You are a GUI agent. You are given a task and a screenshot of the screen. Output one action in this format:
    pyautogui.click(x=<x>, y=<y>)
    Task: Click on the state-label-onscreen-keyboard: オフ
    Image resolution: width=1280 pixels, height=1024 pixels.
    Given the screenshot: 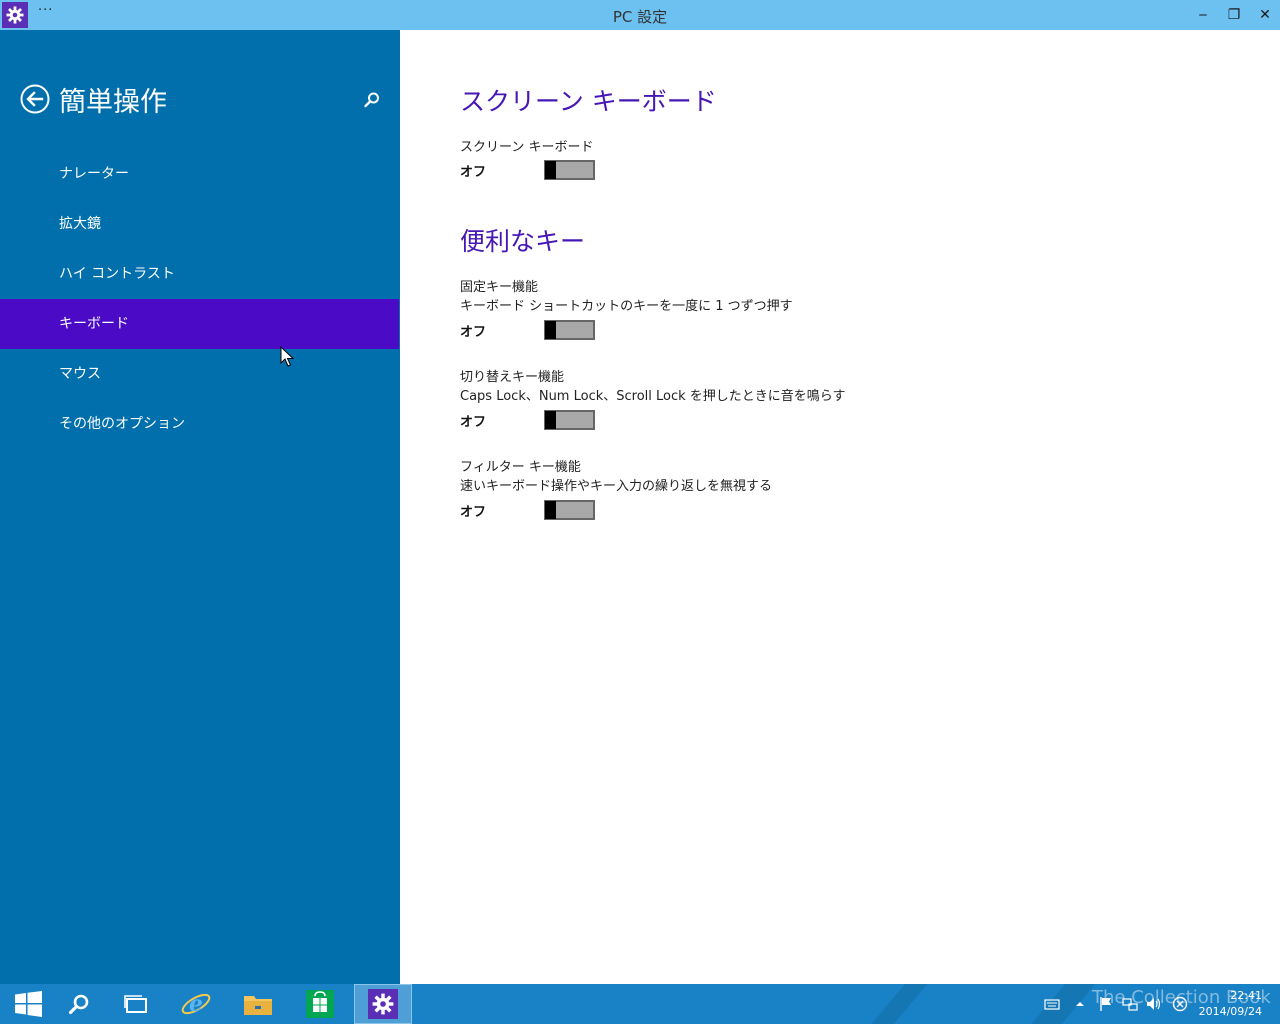 What is the action you would take?
    pyautogui.click(x=473, y=172)
    